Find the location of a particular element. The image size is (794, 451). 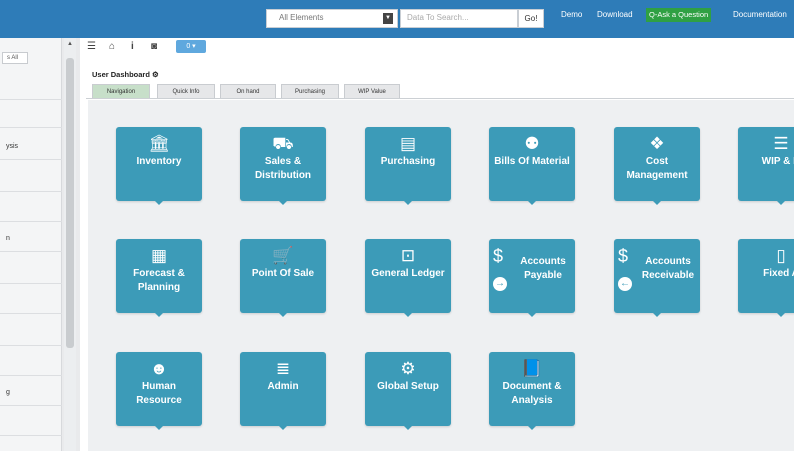

tile-label: Sales & Distribution is located at coordinates (283, 168).